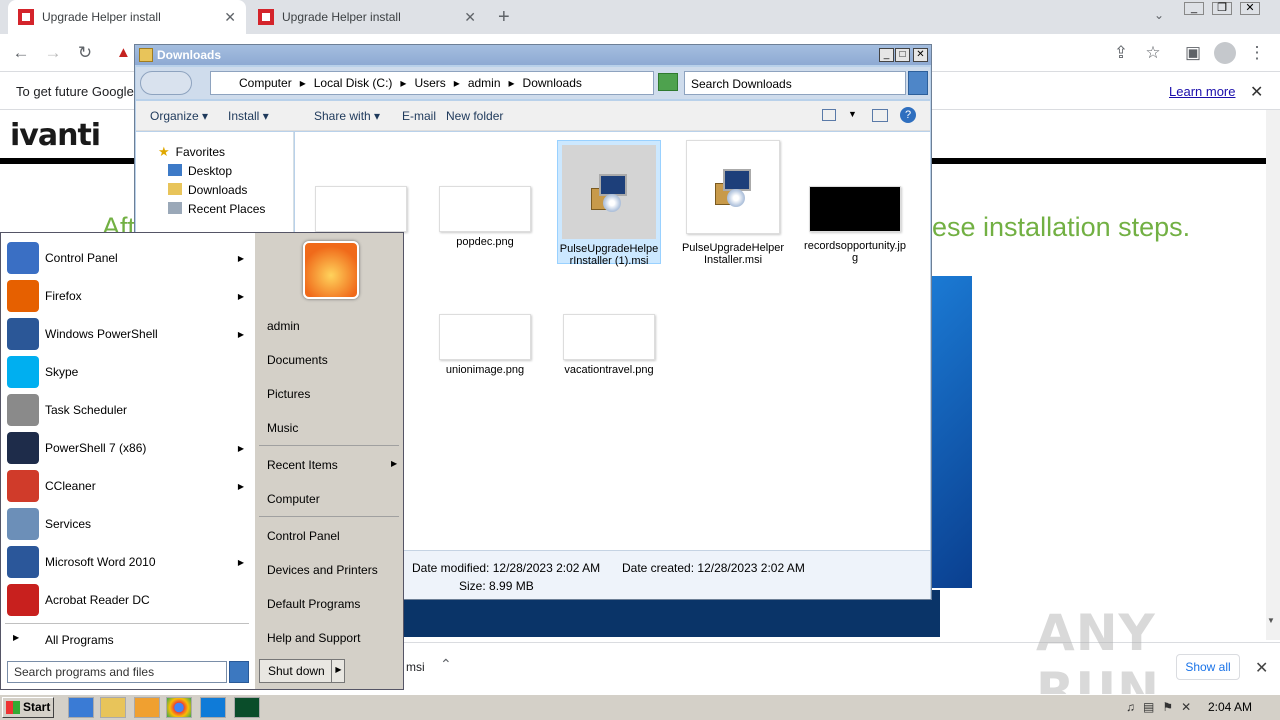 The height and width of the screenshot is (720, 1280). I want to click on file-item: popdec.png, so click(485, 217).